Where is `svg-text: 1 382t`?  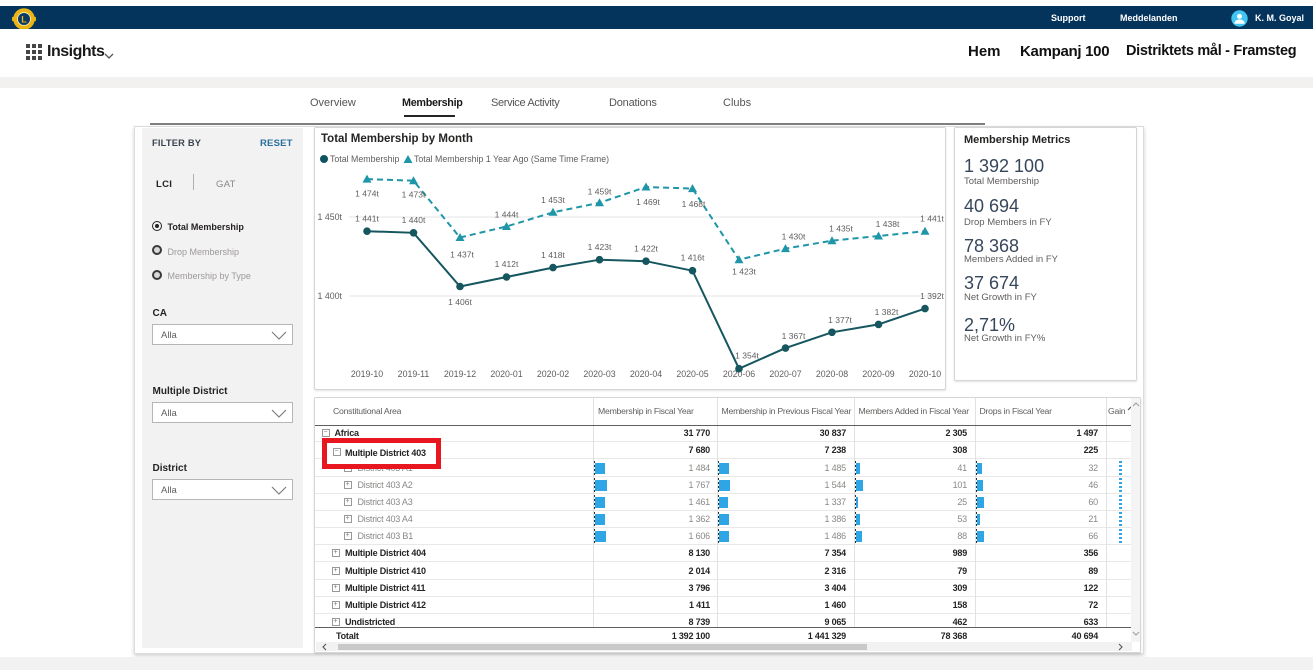 svg-text: 1 382t is located at coordinates (887, 312).